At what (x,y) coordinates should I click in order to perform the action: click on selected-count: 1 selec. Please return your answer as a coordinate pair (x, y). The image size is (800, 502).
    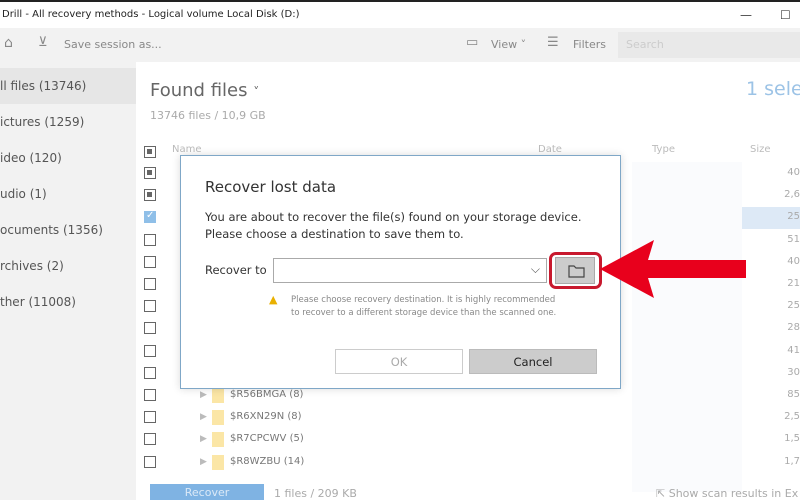
    Looking at the image, I should click on (773, 89).